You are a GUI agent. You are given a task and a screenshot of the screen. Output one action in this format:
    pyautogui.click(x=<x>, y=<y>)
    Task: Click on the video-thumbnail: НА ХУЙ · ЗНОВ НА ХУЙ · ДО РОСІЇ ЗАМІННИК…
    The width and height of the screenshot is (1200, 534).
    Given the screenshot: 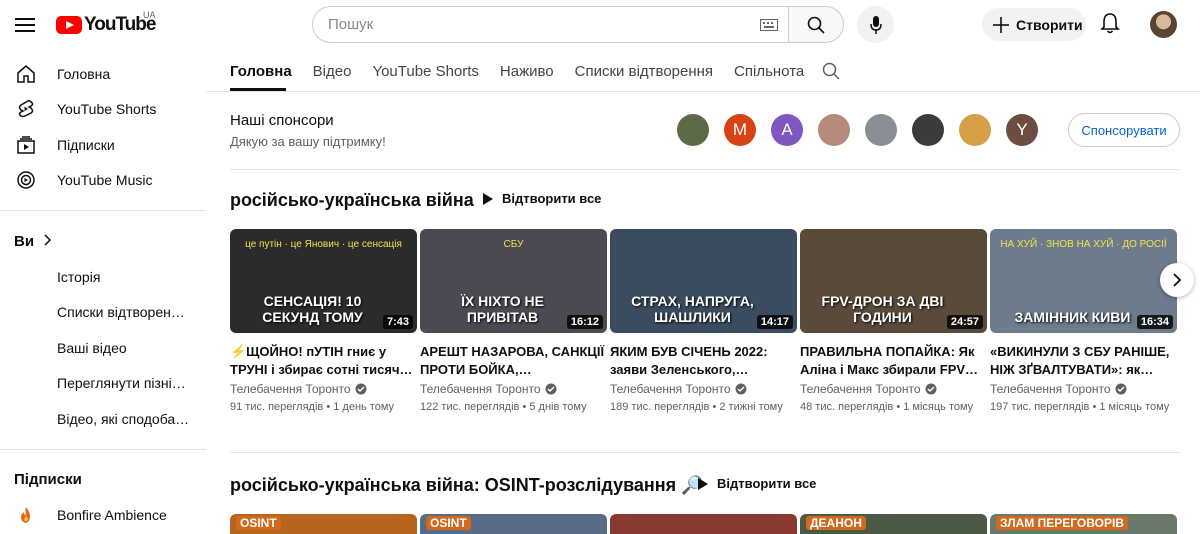 What is the action you would take?
    pyautogui.click(x=1083, y=281)
    